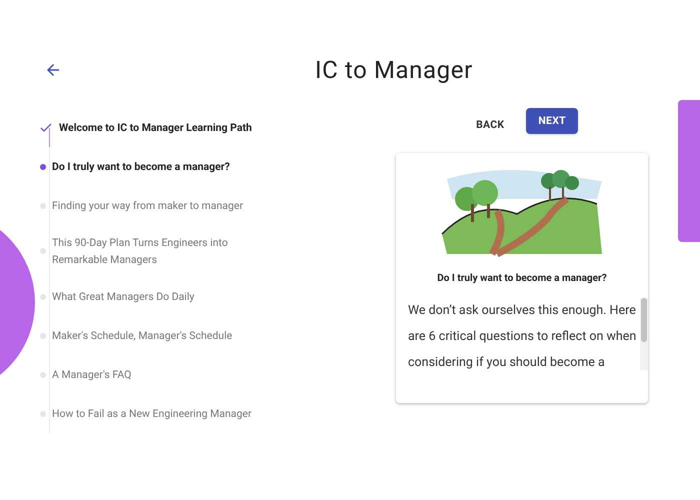  Describe the element at coordinates (394, 70) in the screenshot. I see `page-title: IC to Manager` at that location.